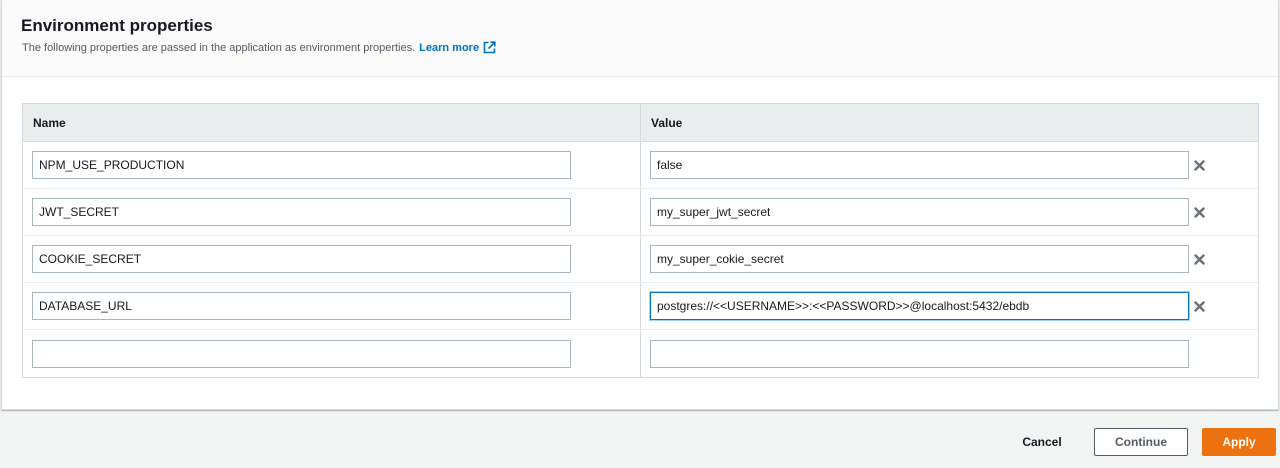 This screenshot has width=1280, height=468. I want to click on external-link-icon, so click(489, 47).